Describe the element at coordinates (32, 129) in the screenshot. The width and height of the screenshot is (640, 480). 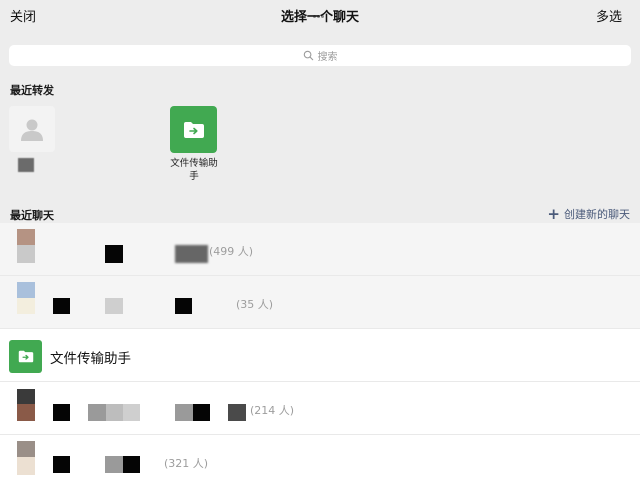
I see `default-avatar-icon` at that location.